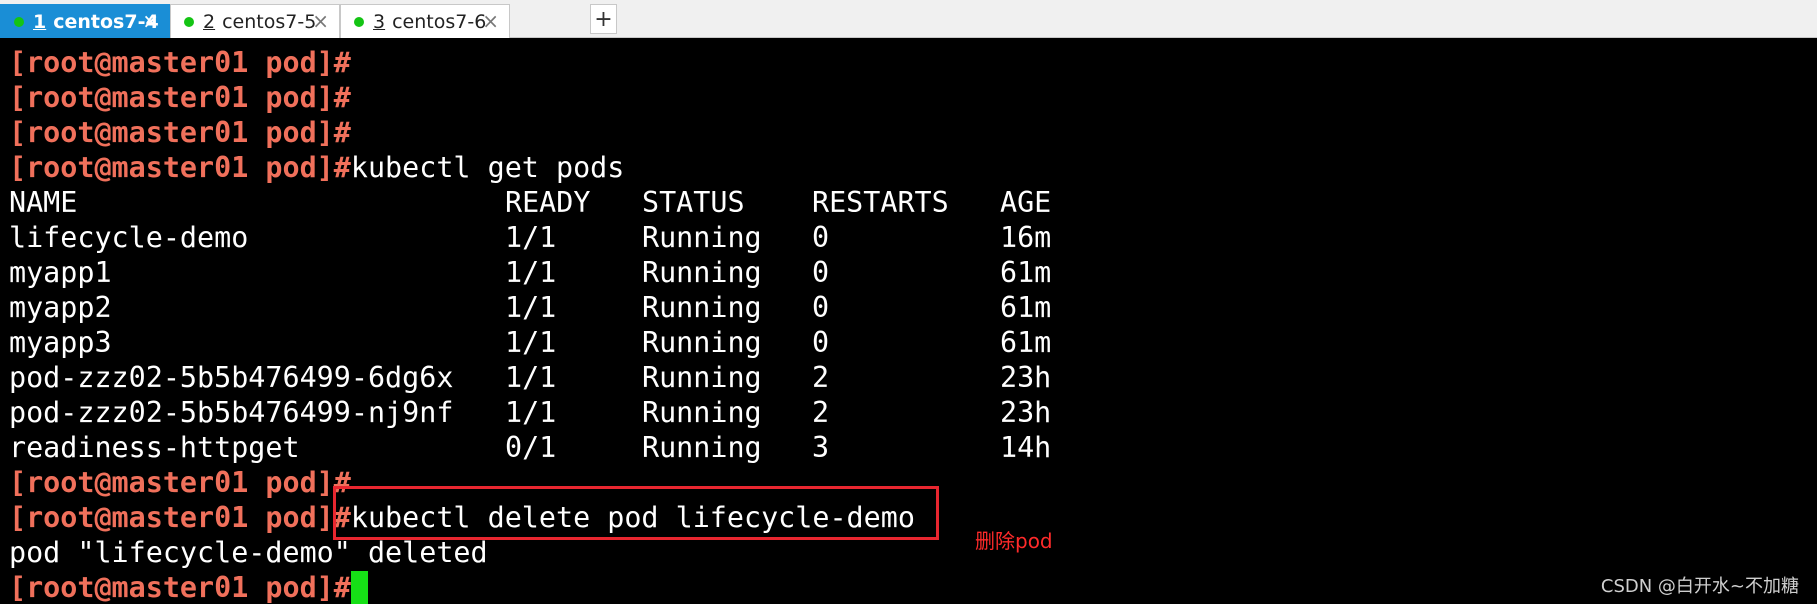 This screenshot has width=1817, height=604. Describe the element at coordinates (913, 342) in the screenshot. I see `table-row: myapp3 1/1 Running 0 61m` at that location.